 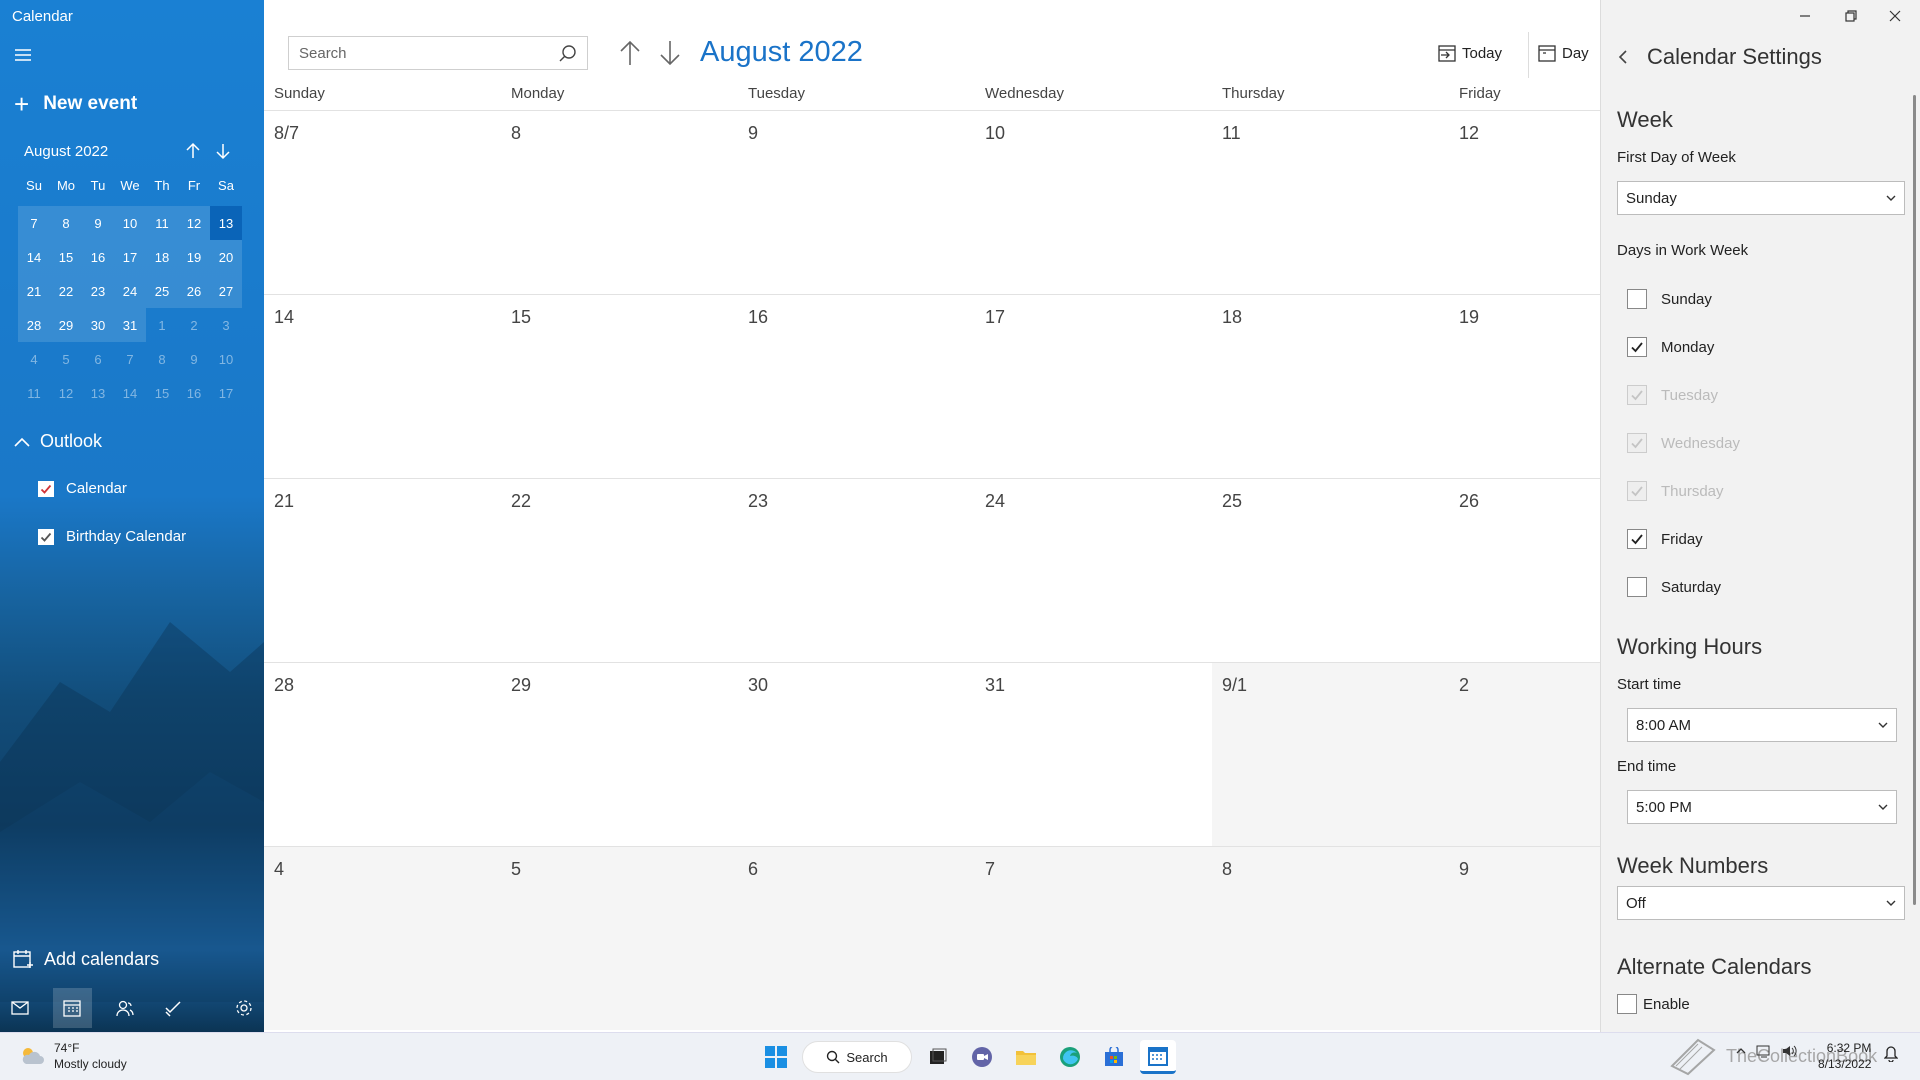 What do you see at coordinates (66, 291) in the screenshot?
I see `mini-calendar-day: 22` at bounding box center [66, 291].